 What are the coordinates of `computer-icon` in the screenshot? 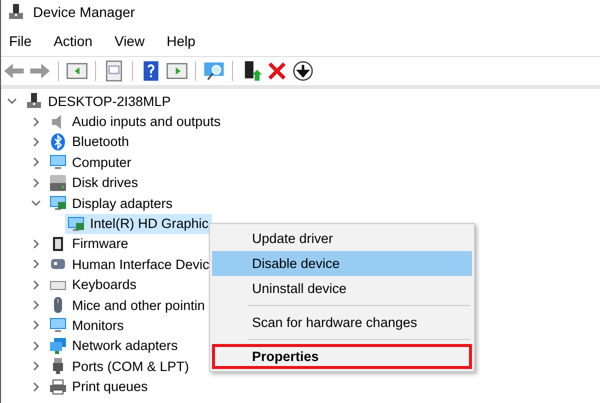 It's located at (34, 101).